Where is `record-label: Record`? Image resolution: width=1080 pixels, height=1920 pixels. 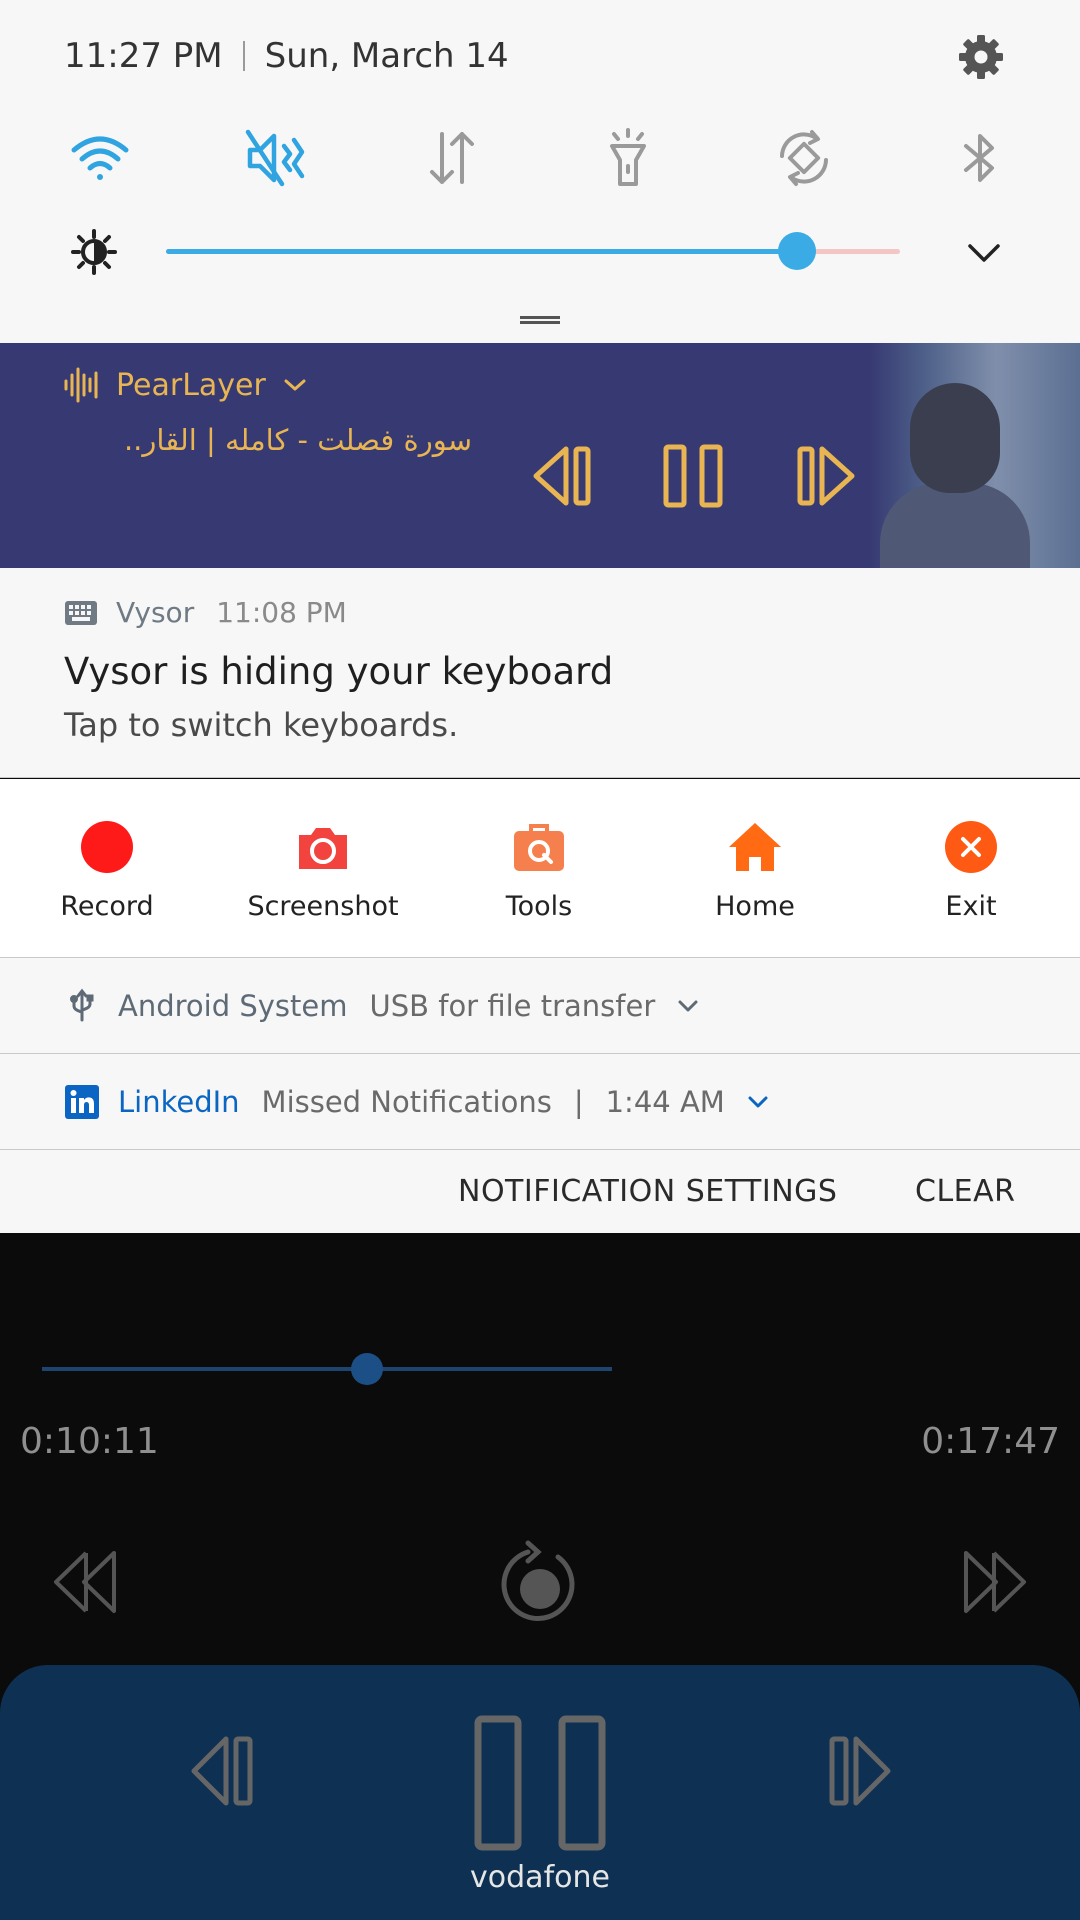 record-label: Record is located at coordinates (107, 906).